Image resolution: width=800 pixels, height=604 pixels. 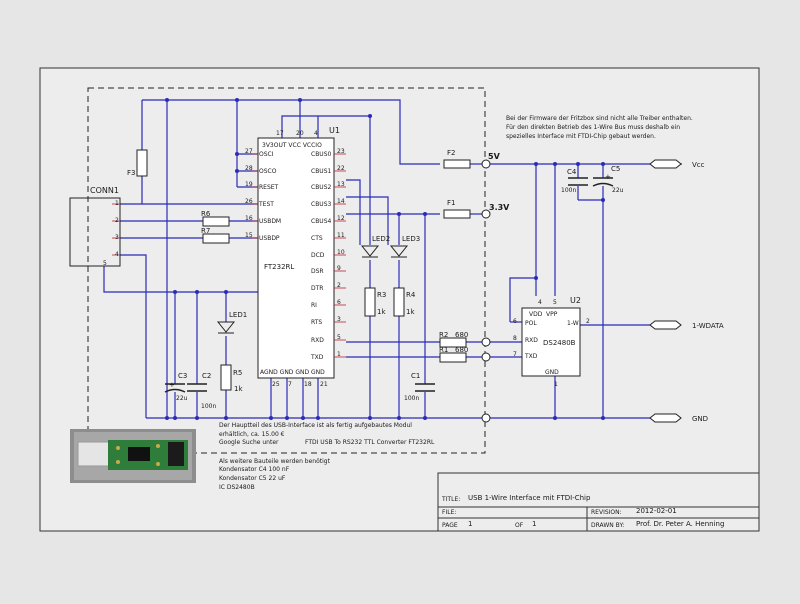 What do you see at coordinates (708, 326) in the screenshot?
I see `onewire-label: 1-WDATA` at bounding box center [708, 326].